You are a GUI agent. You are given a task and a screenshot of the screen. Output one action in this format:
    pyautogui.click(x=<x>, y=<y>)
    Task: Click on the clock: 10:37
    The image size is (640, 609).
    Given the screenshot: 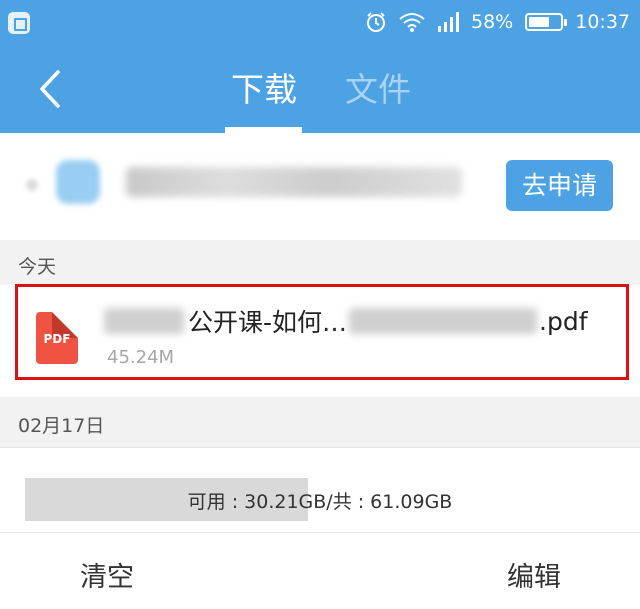 What is the action you would take?
    pyautogui.click(x=602, y=22)
    